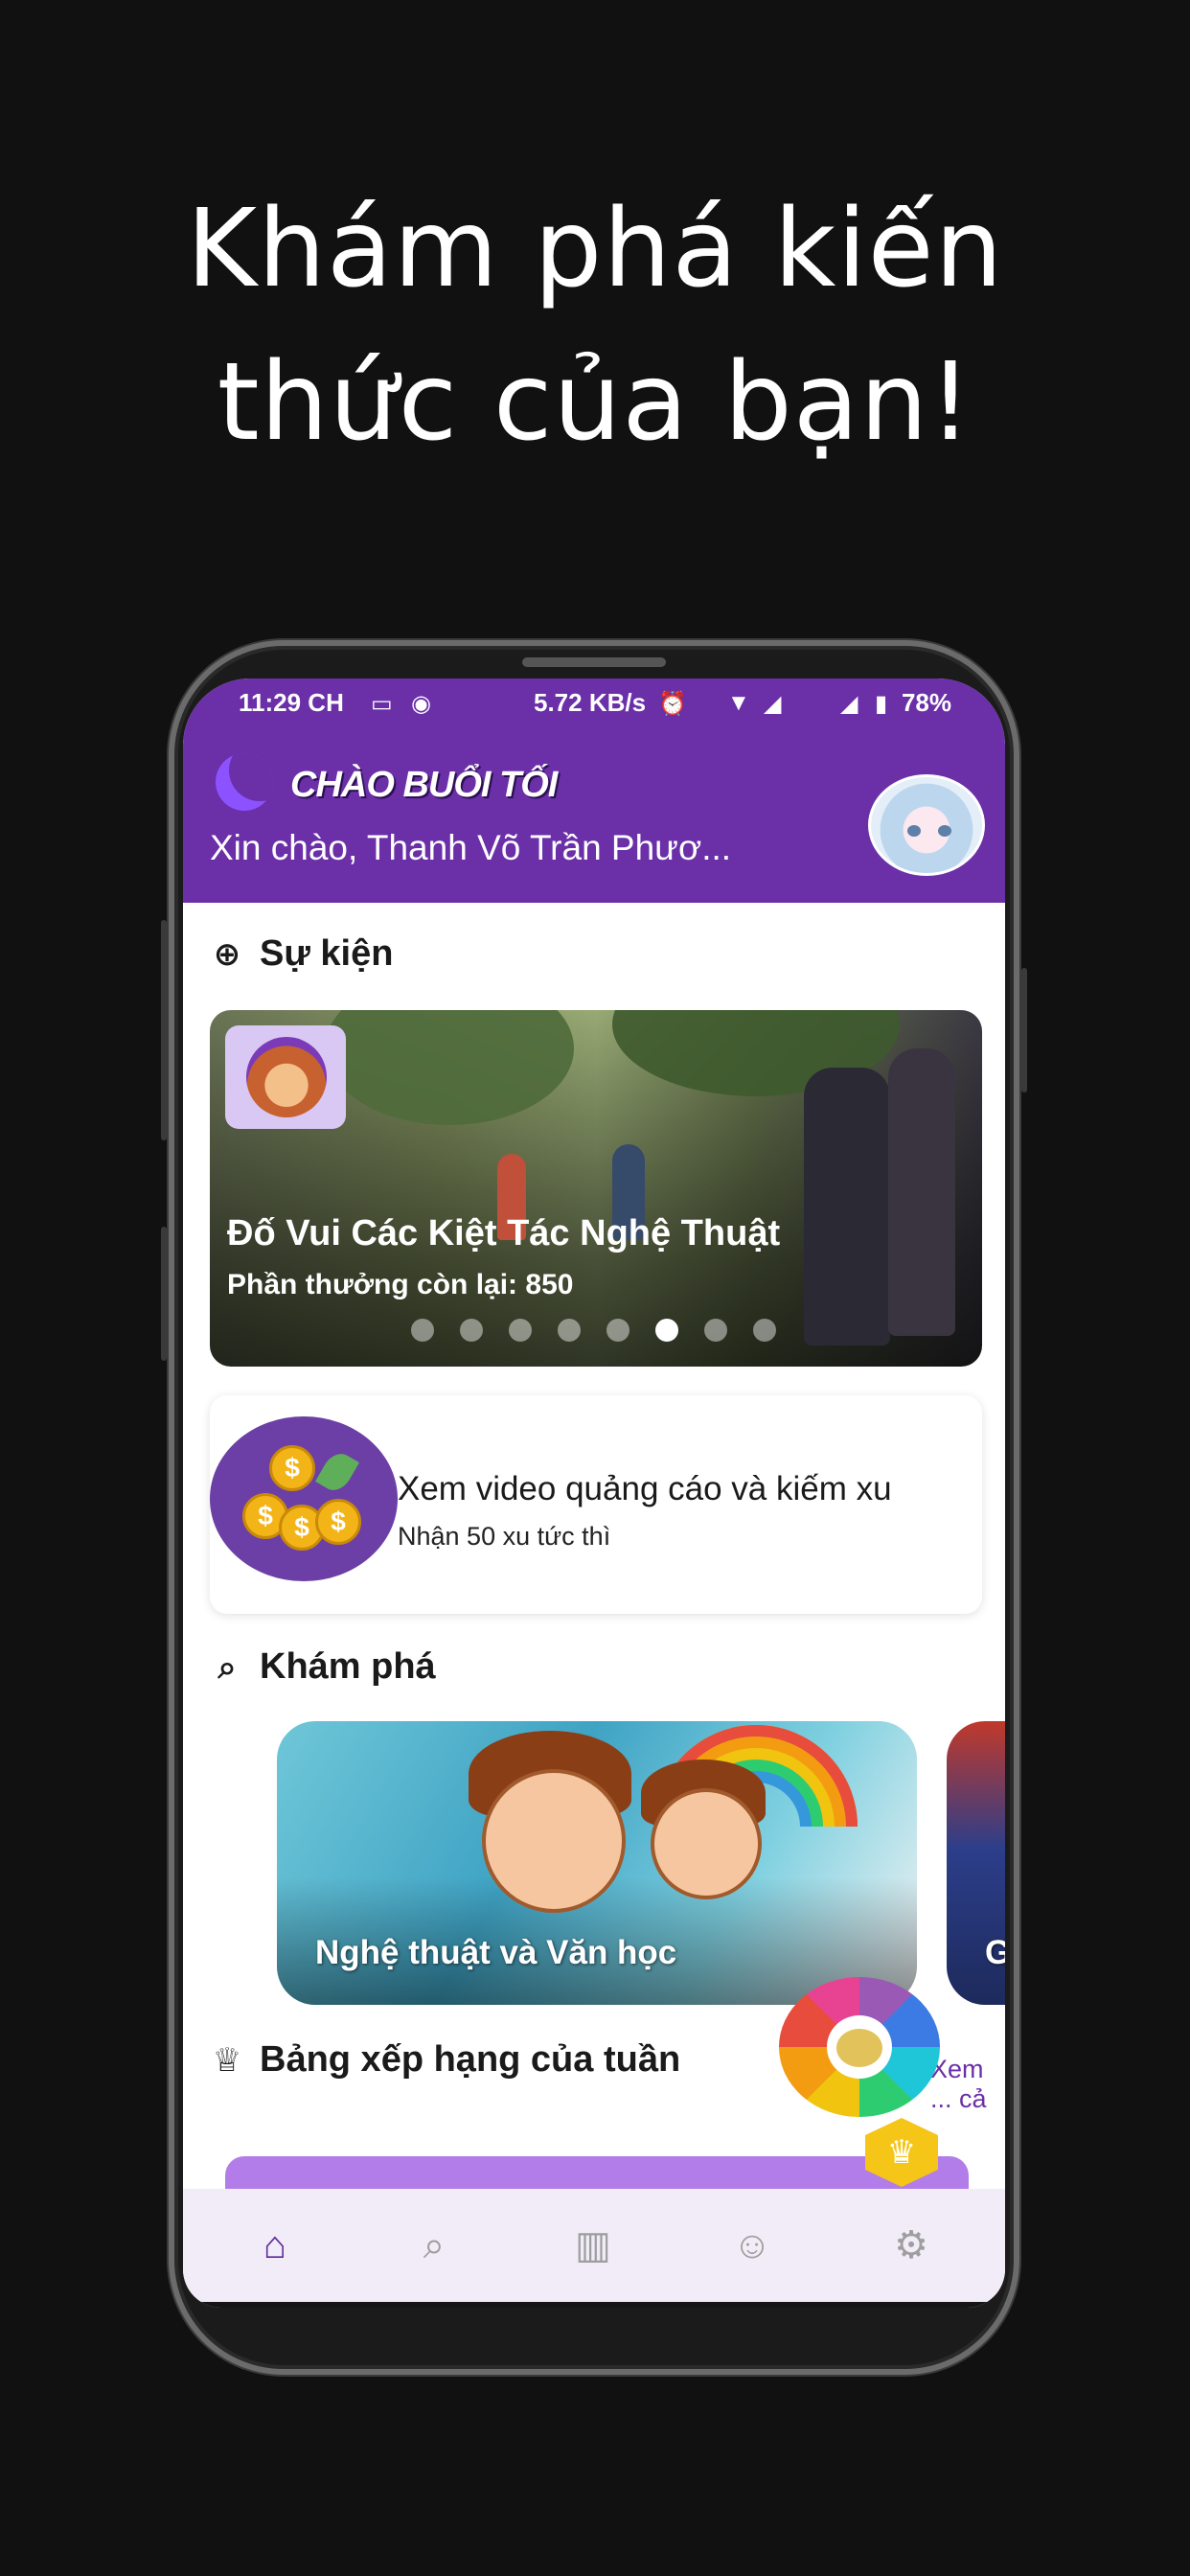 This screenshot has width=1190, height=2576. Describe the element at coordinates (227, 2060) in the screenshot. I see `trophy-icon: ♕` at that location.